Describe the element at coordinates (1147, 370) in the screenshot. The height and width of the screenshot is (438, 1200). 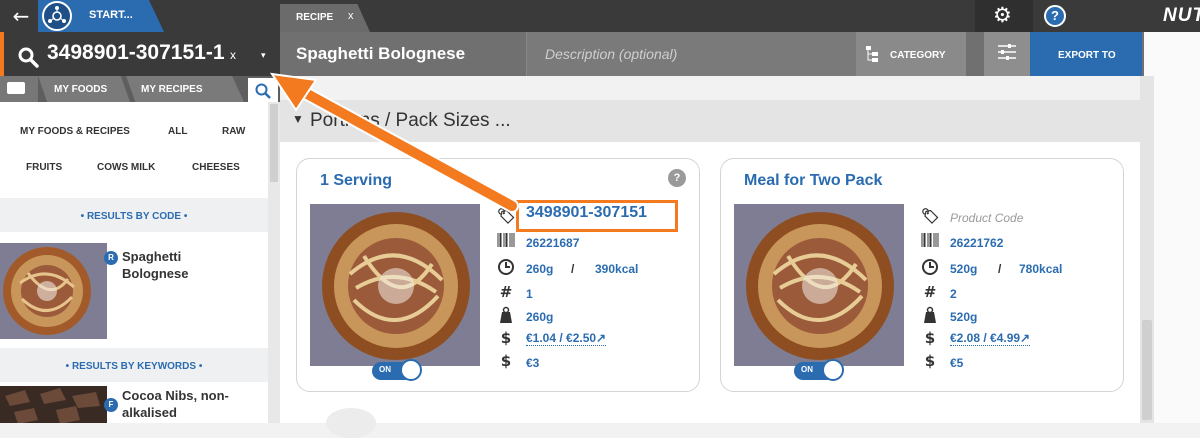
I see `main-scrollbar-thumb` at that location.